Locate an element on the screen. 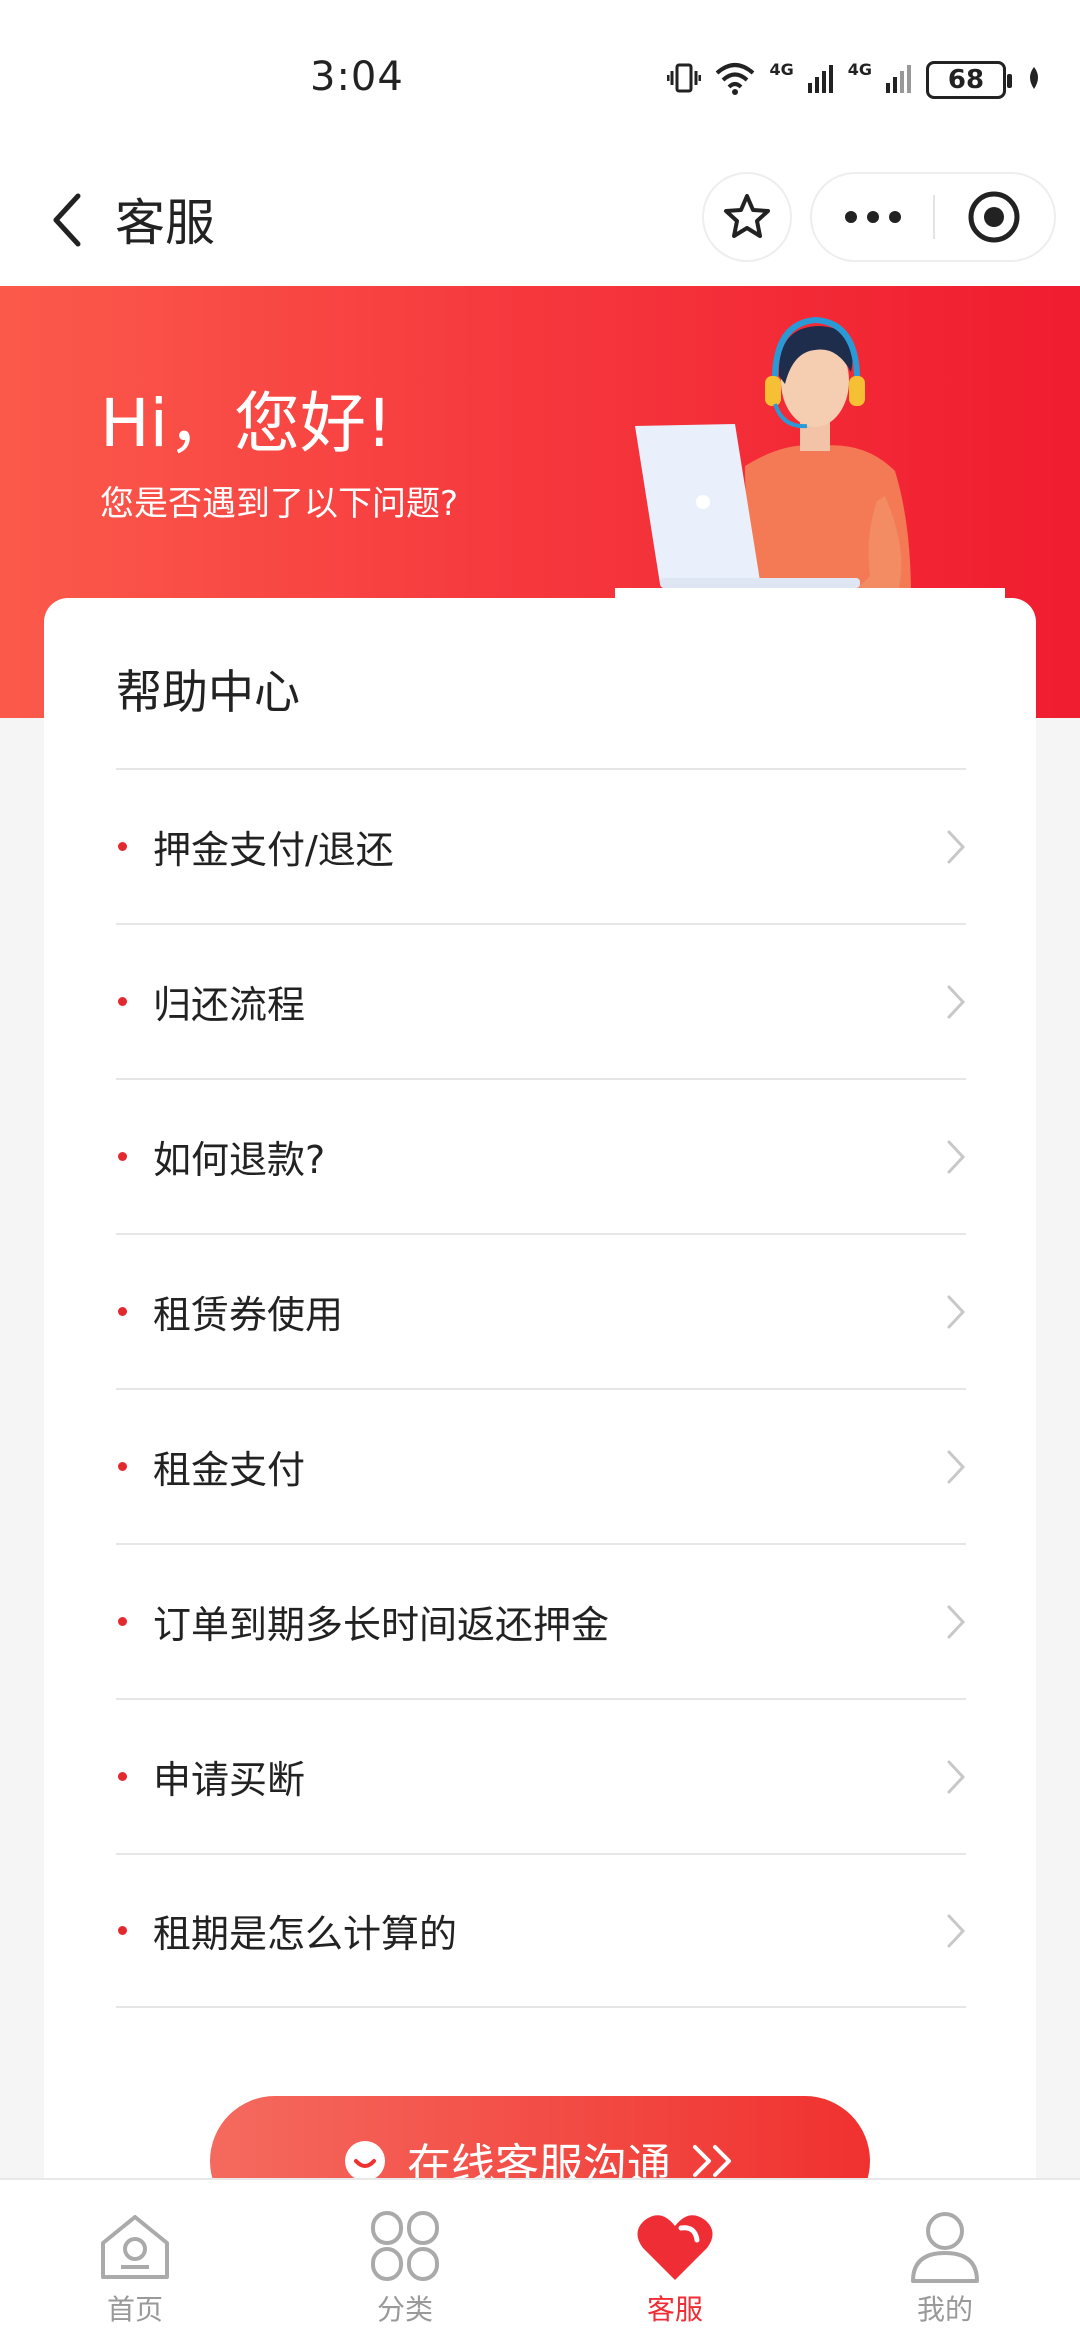 The width and height of the screenshot is (1080, 2340). tab-customer-service: 客服 is located at coordinates (675, 2260).